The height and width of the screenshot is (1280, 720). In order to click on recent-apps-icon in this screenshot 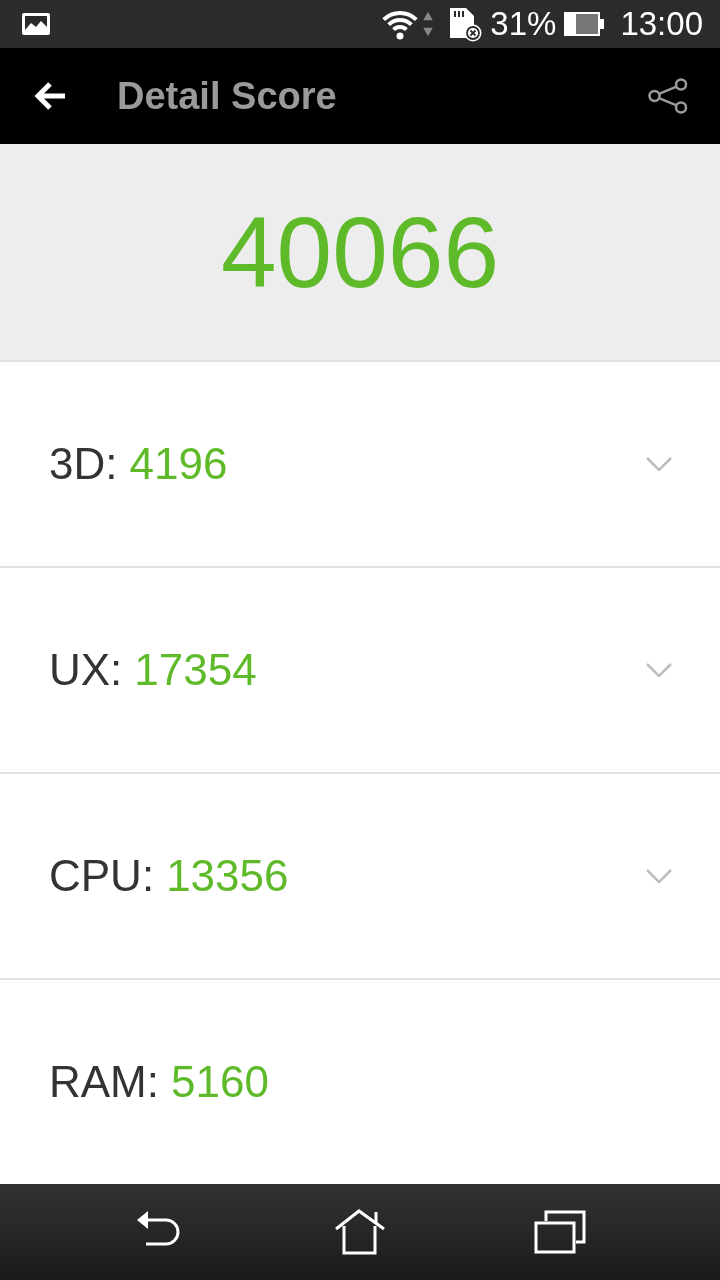, I will do `click(560, 1232)`.